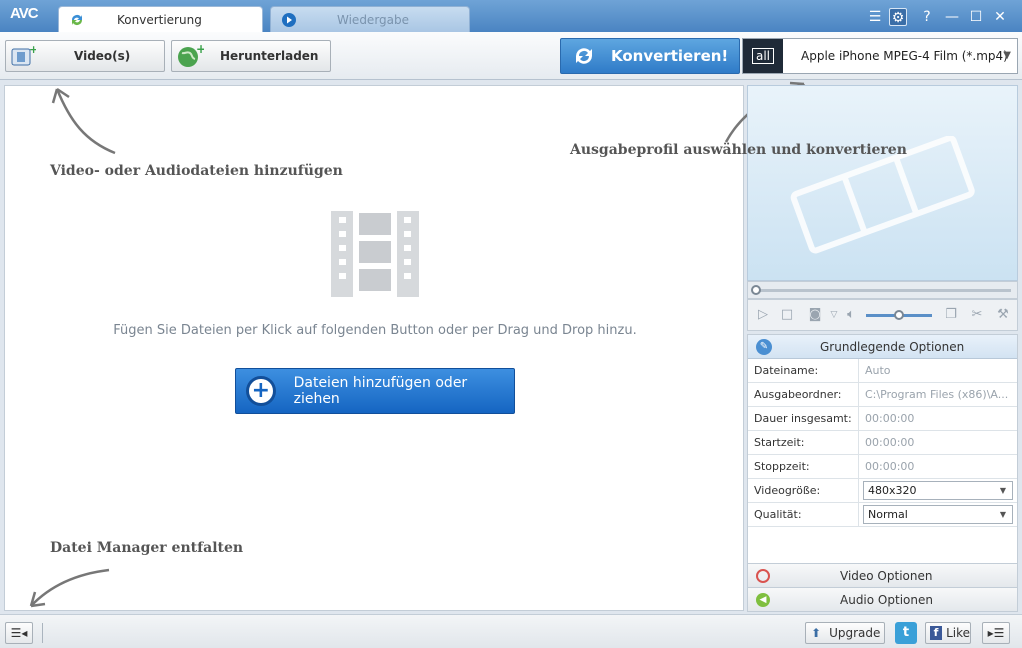 The width and height of the screenshot is (1022, 648). What do you see at coordinates (938, 490) in the screenshot?
I see `video-size-select: 480x320 ▼` at bounding box center [938, 490].